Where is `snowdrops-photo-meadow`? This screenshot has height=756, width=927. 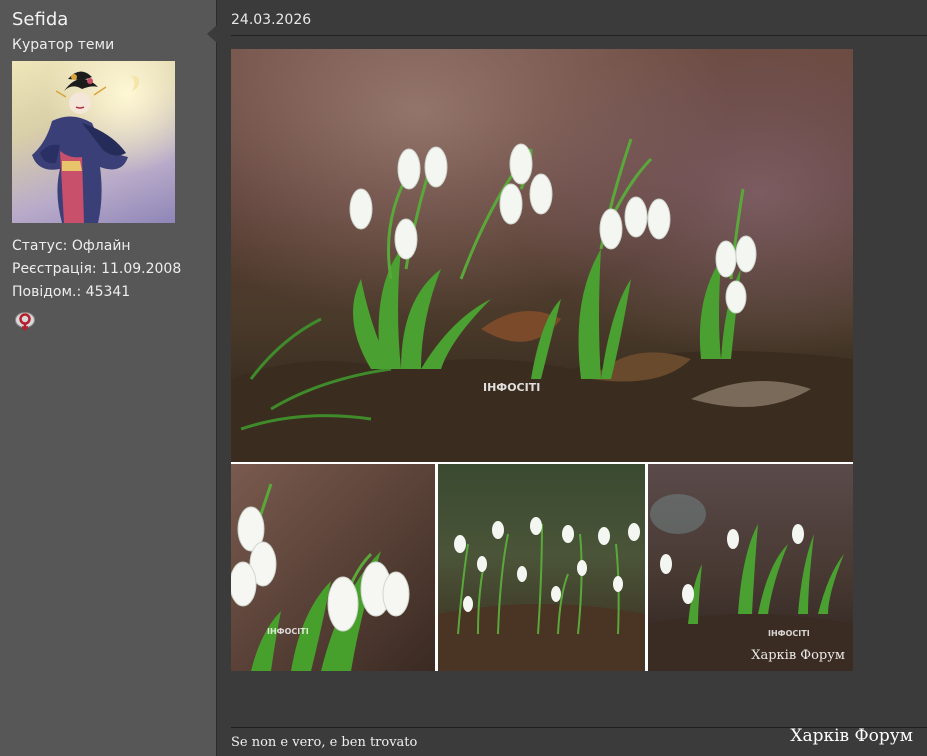
snowdrops-photo-meadow is located at coordinates (541, 567).